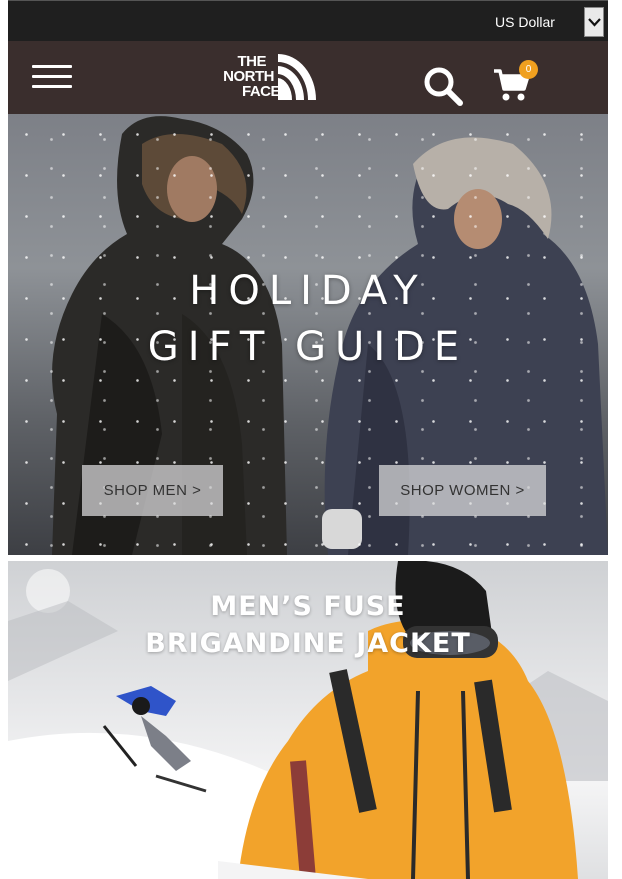 Image resolution: width=622 pixels, height=879 pixels. Describe the element at coordinates (308, 606) in the screenshot. I see `product-title-line-1: MEN’S FUSE` at that location.